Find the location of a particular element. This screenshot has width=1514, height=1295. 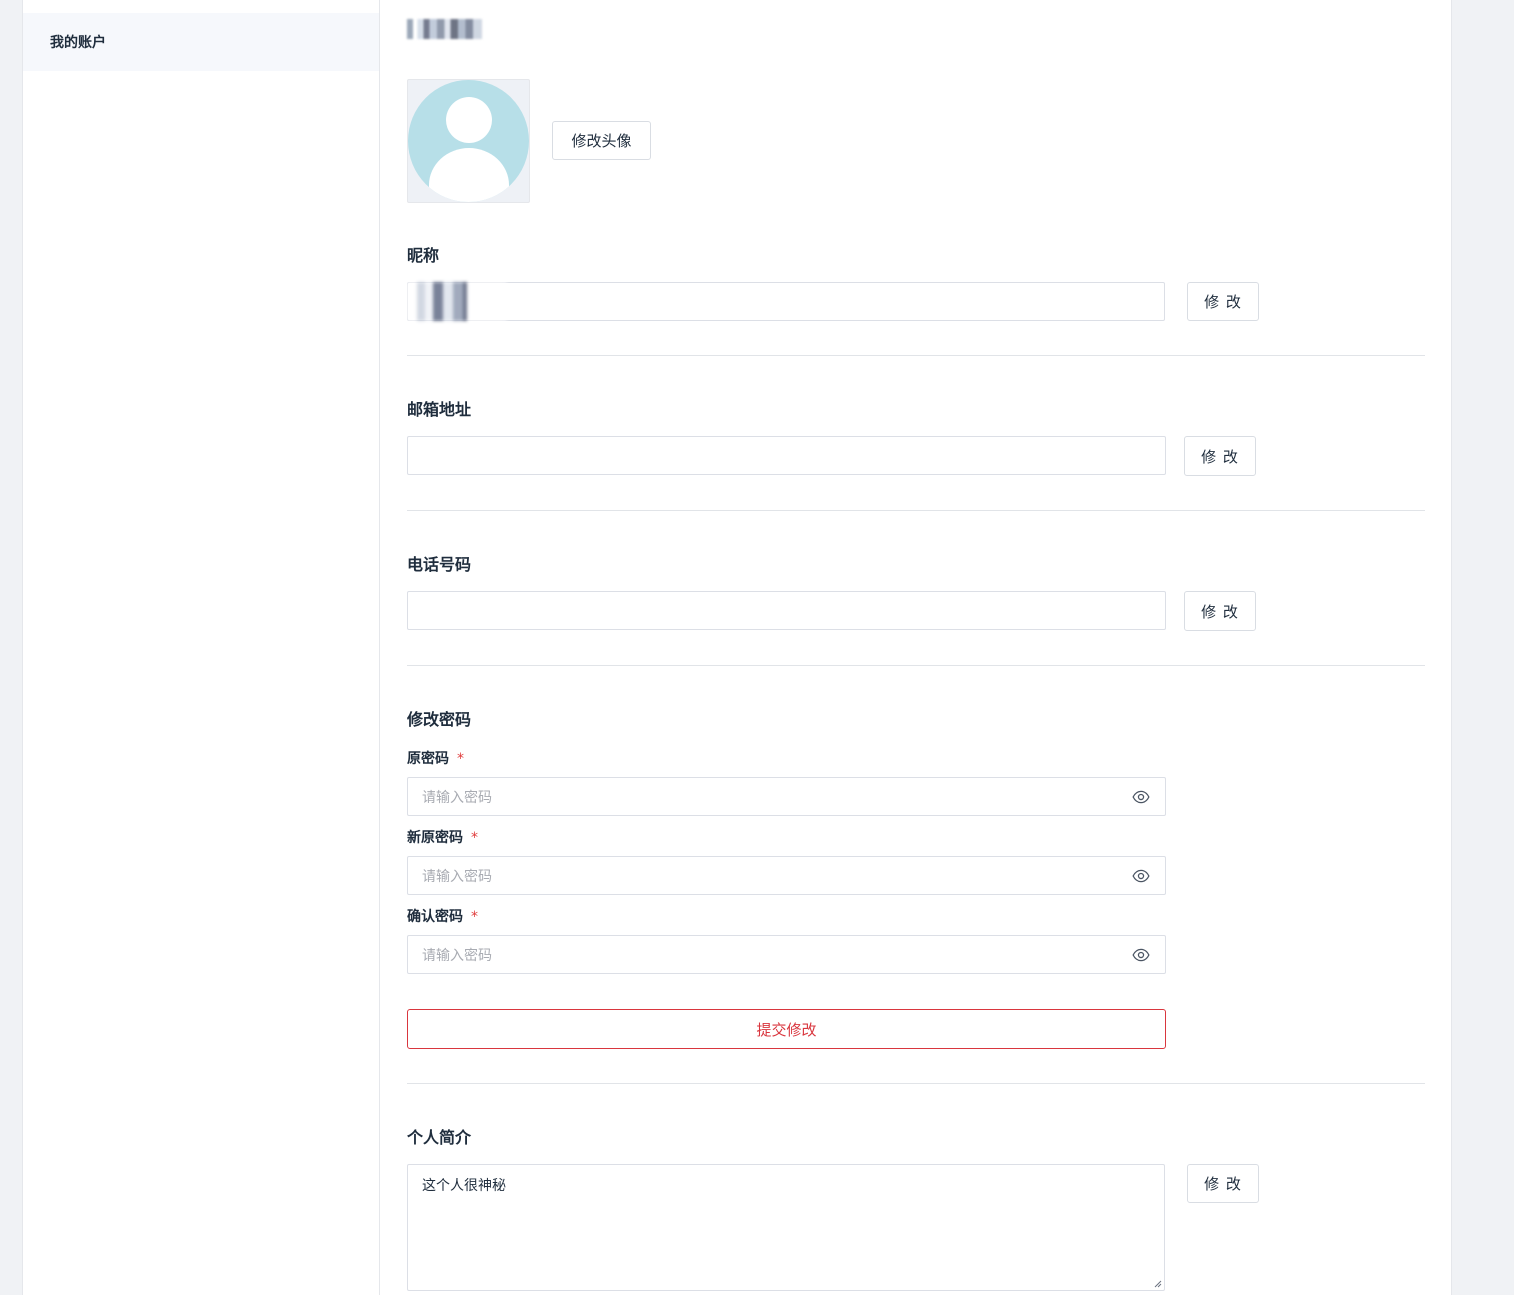

resize-handle-icon is located at coordinates (1158, 1284).